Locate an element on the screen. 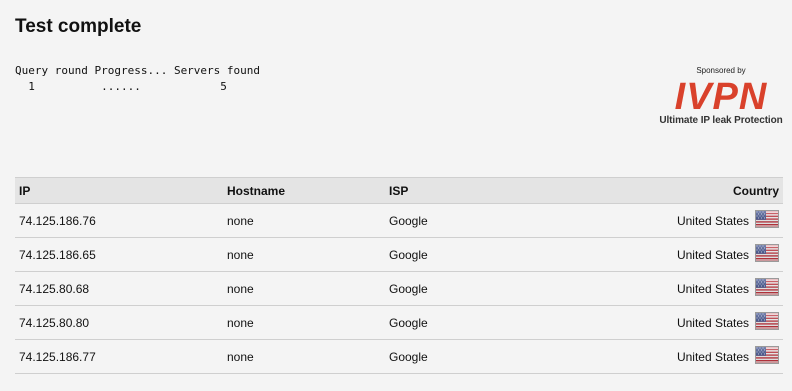  table-row: 74.125.186.77 none Google United States is located at coordinates (399, 356).